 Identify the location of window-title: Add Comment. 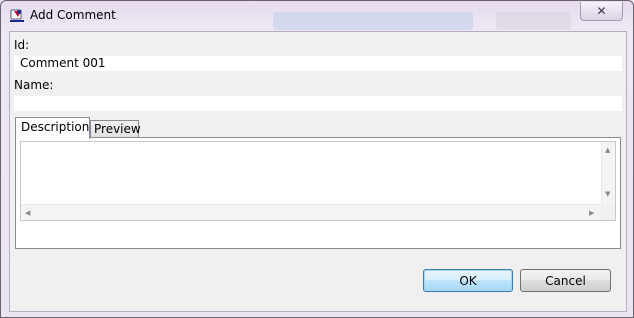
(73, 15).